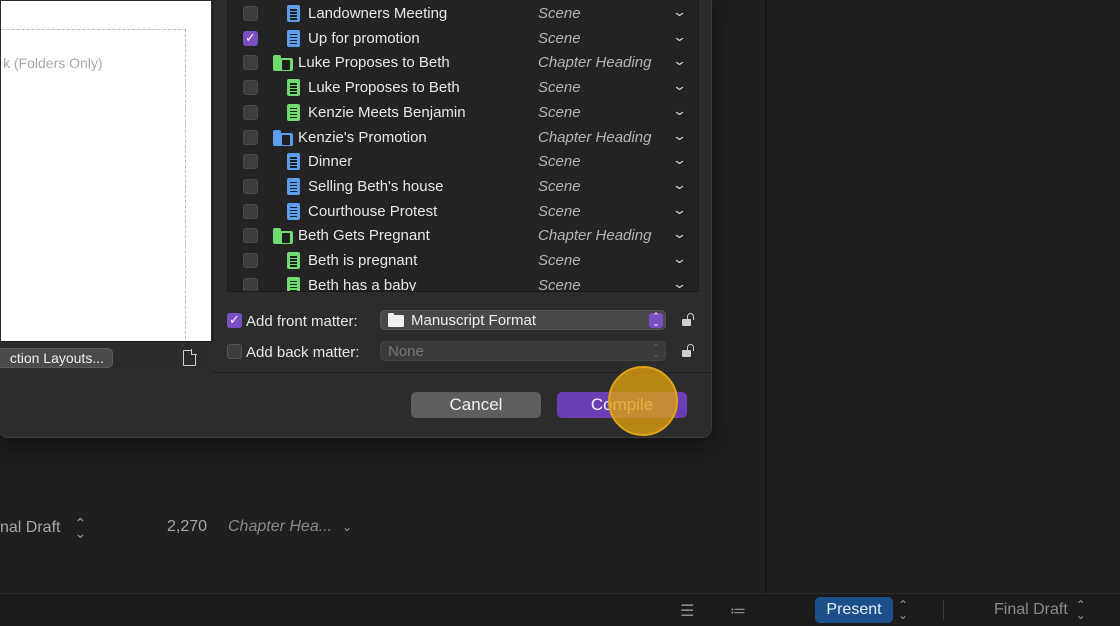 The width and height of the screenshot is (1120, 626). What do you see at coordinates (463, 261) in the screenshot?
I see `contents-row: Beth is pregnant Scene ⌄` at bounding box center [463, 261].